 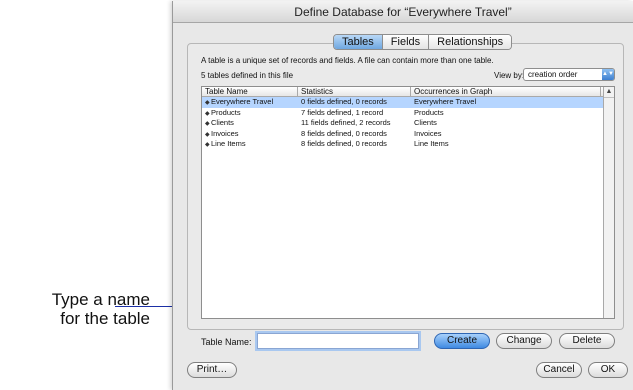 I want to click on statistics-cell: 0 fields defined, 0 records, so click(x=344, y=101).